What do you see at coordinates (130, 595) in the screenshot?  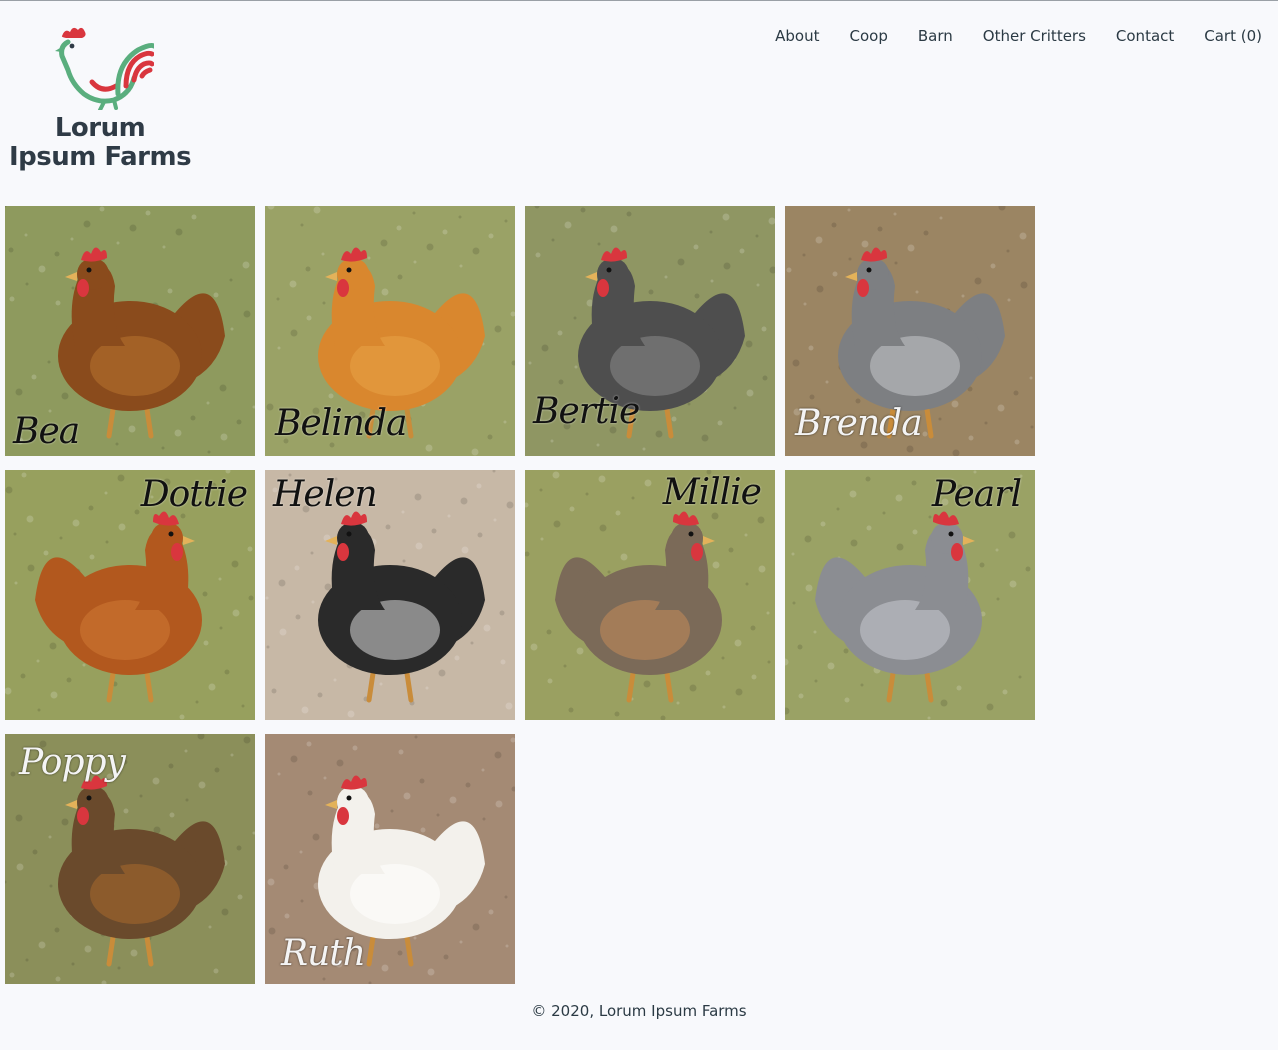 I see `chicken-tile-dottie: Dottie` at bounding box center [130, 595].